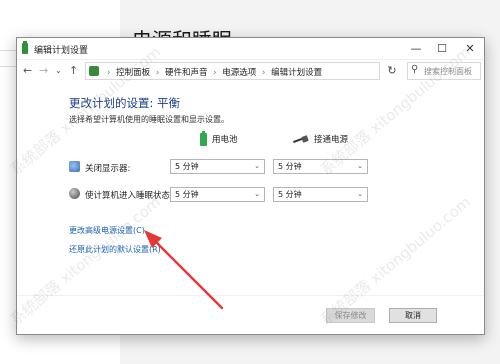 This screenshot has height=364, width=500. Describe the element at coordinates (415, 69) in the screenshot. I see `search-icon: ⚲` at that location.